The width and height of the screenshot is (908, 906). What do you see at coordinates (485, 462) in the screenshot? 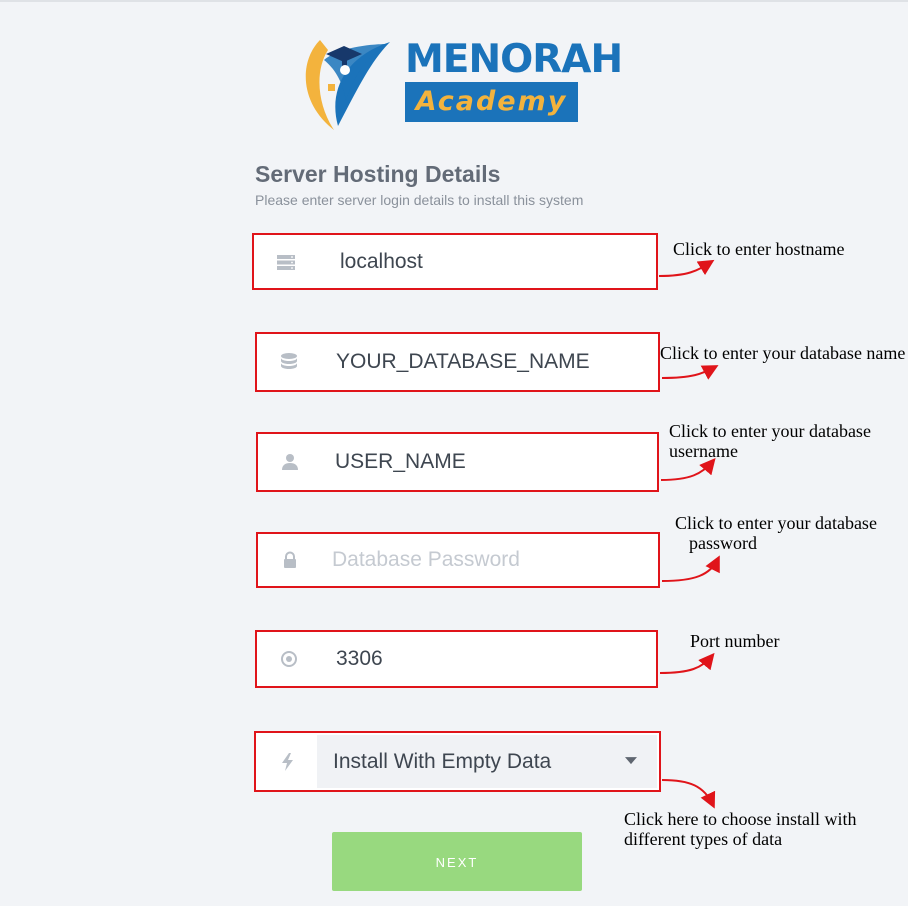
I see `username-input` at bounding box center [485, 462].